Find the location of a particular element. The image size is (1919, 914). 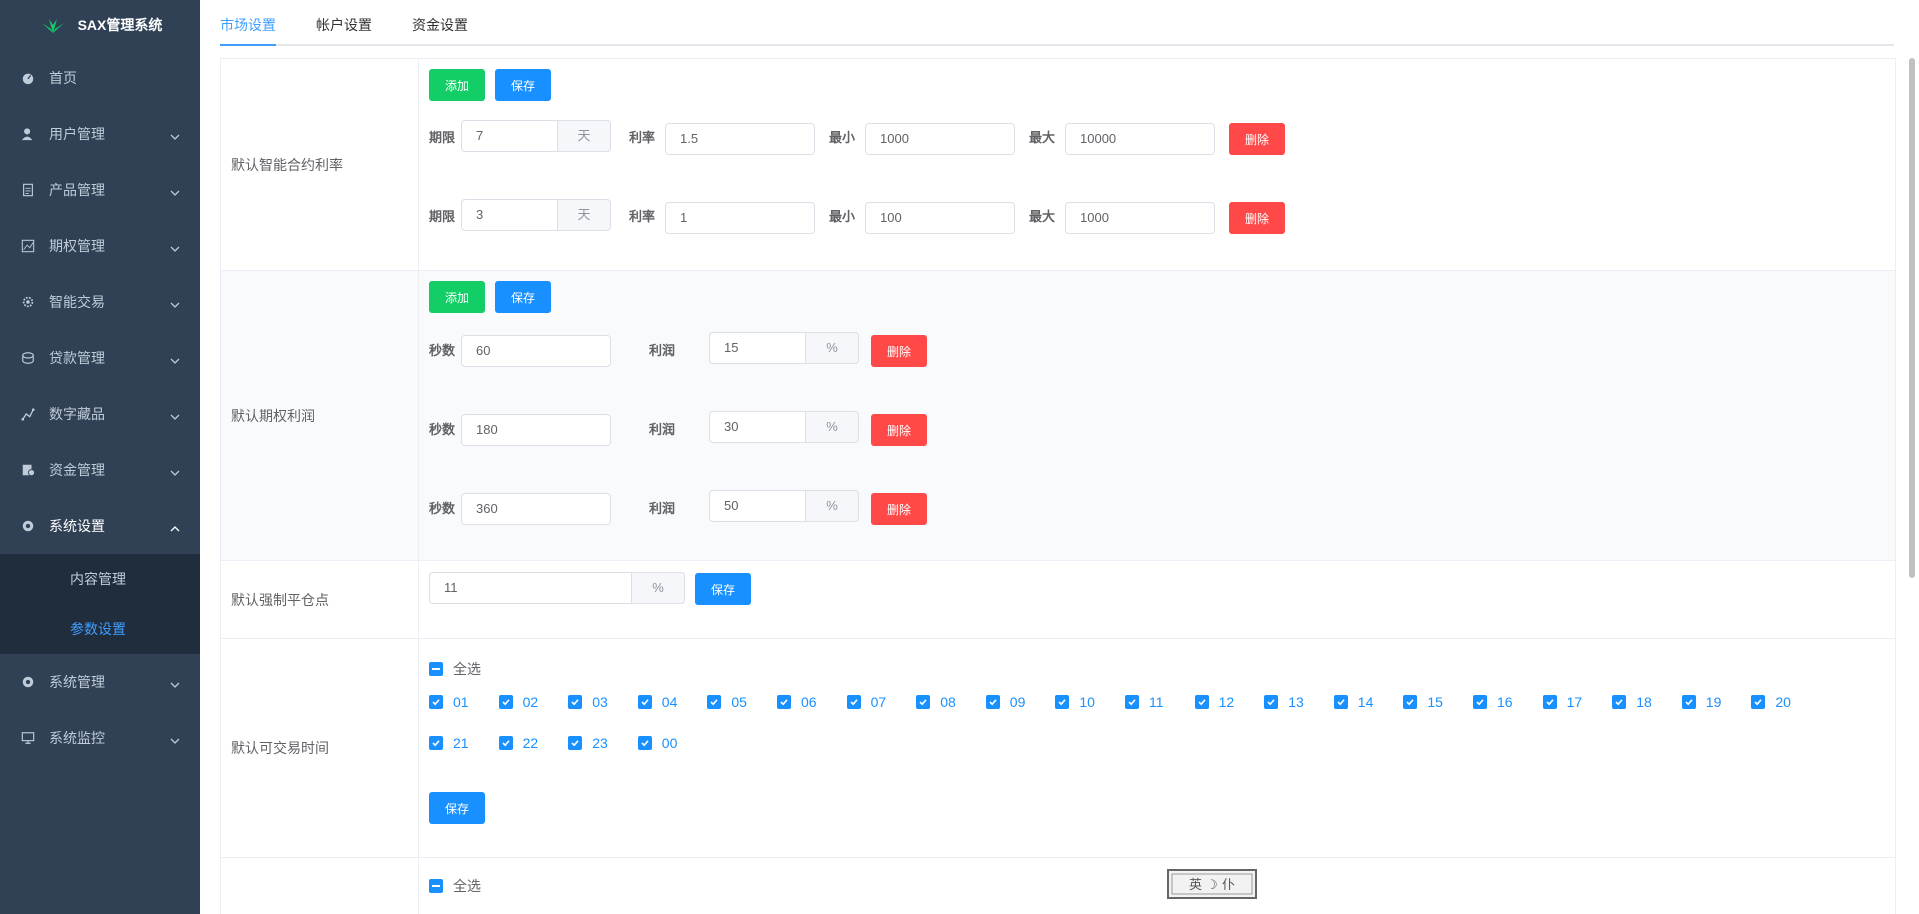

vertical-scrollbar is located at coordinates (1912, 318).